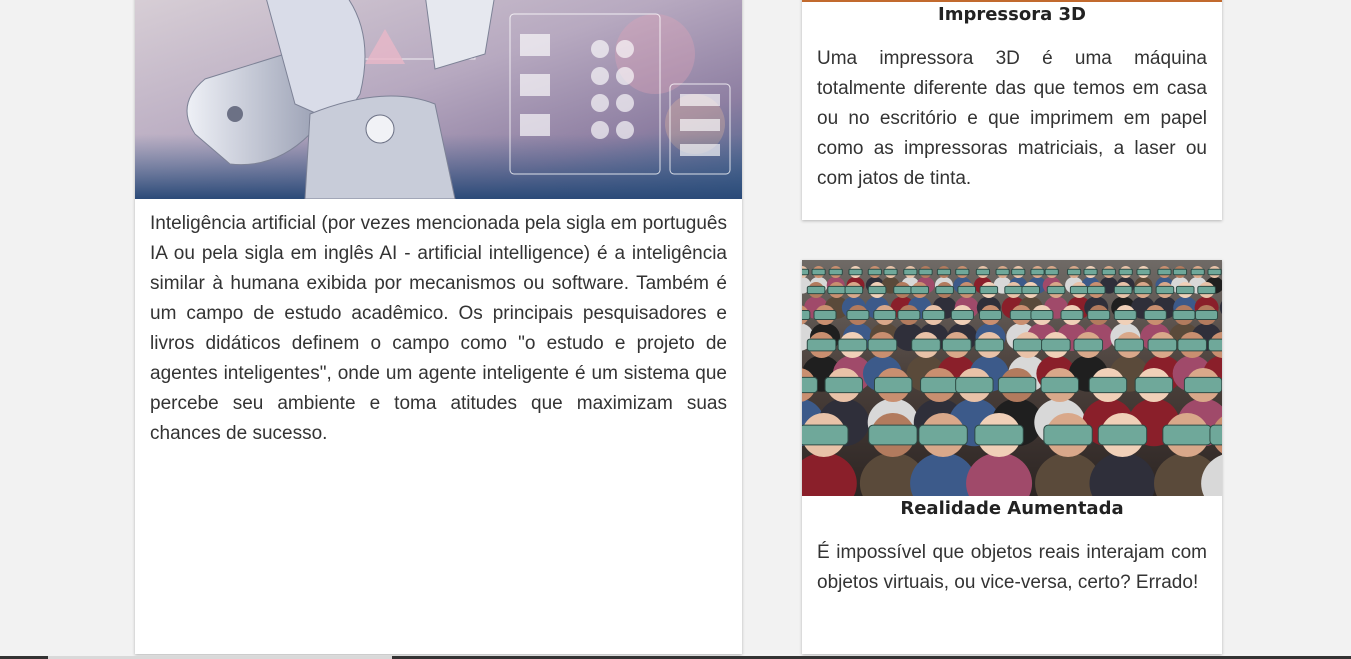 The width and height of the screenshot is (1351, 659). Describe the element at coordinates (1012, 378) in the screenshot. I see `vr-audience-image` at that location.